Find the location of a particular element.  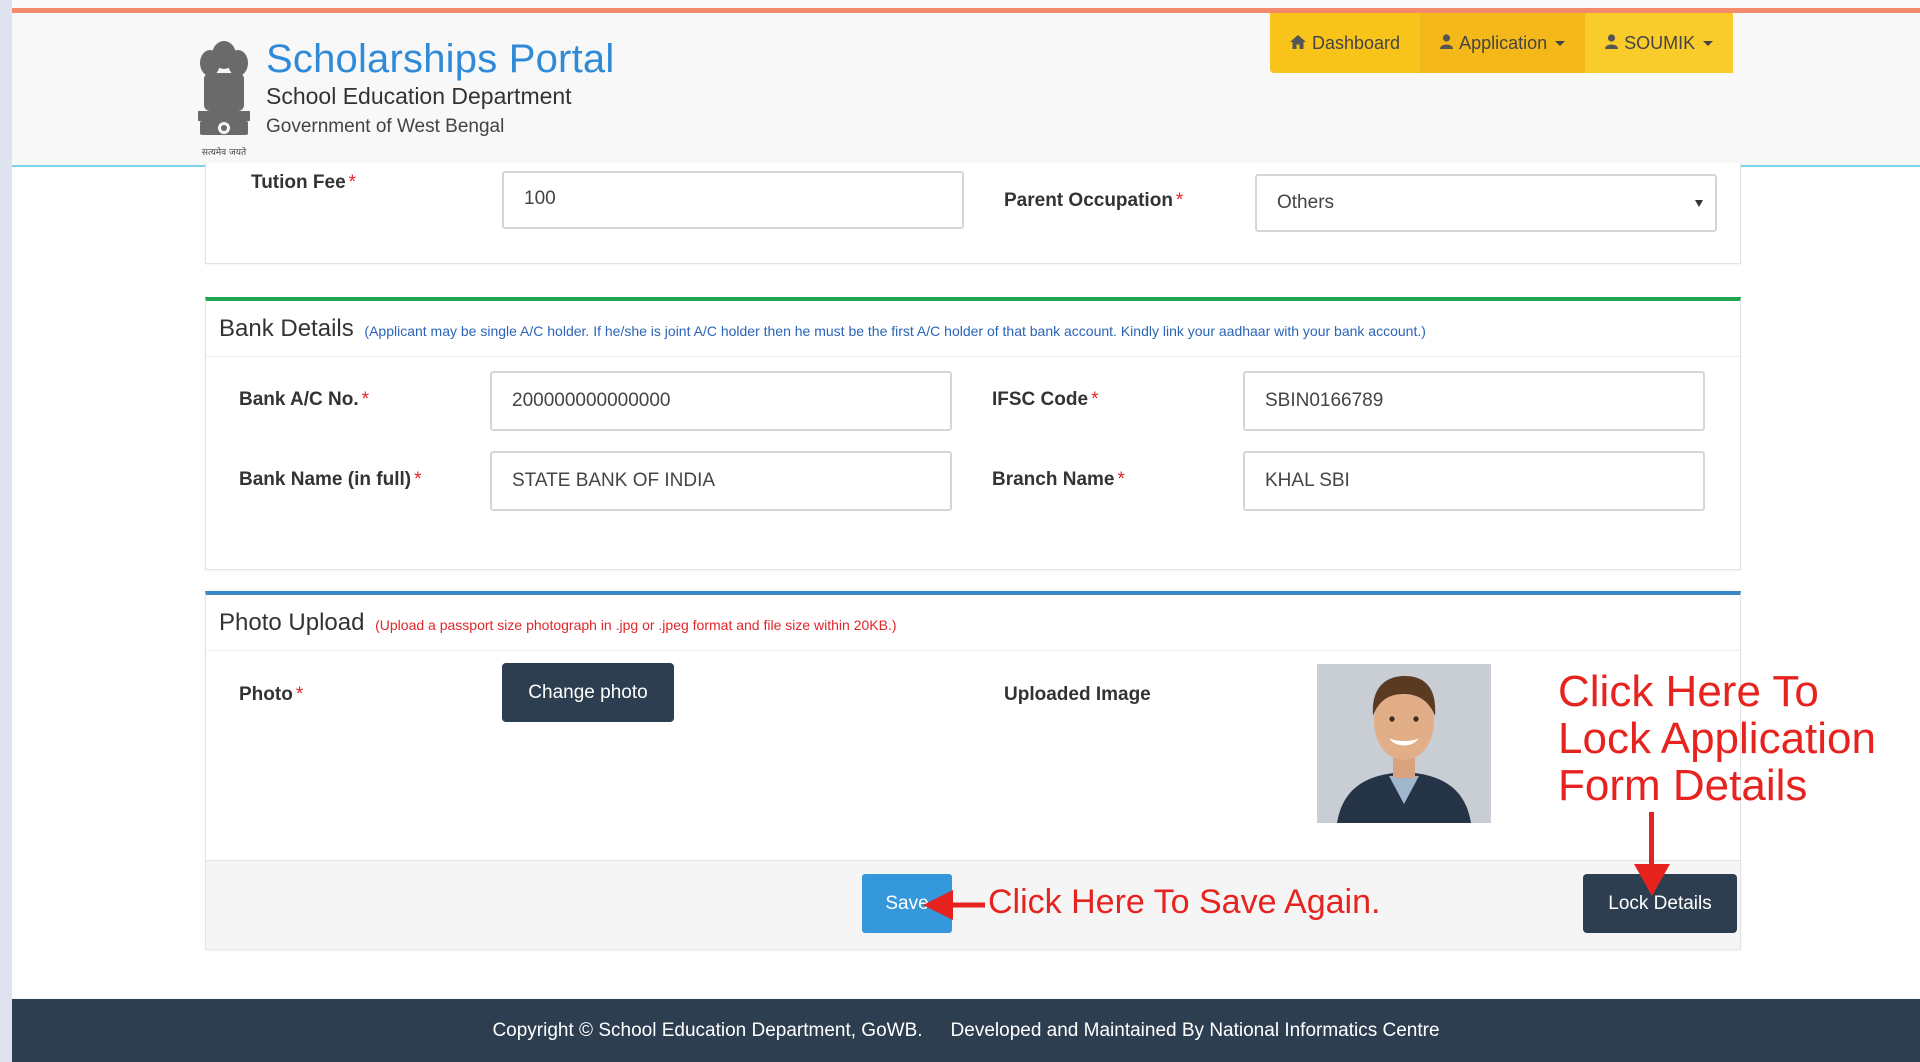

lock-hint-line-3: Form Details is located at coordinates (1683, 785).